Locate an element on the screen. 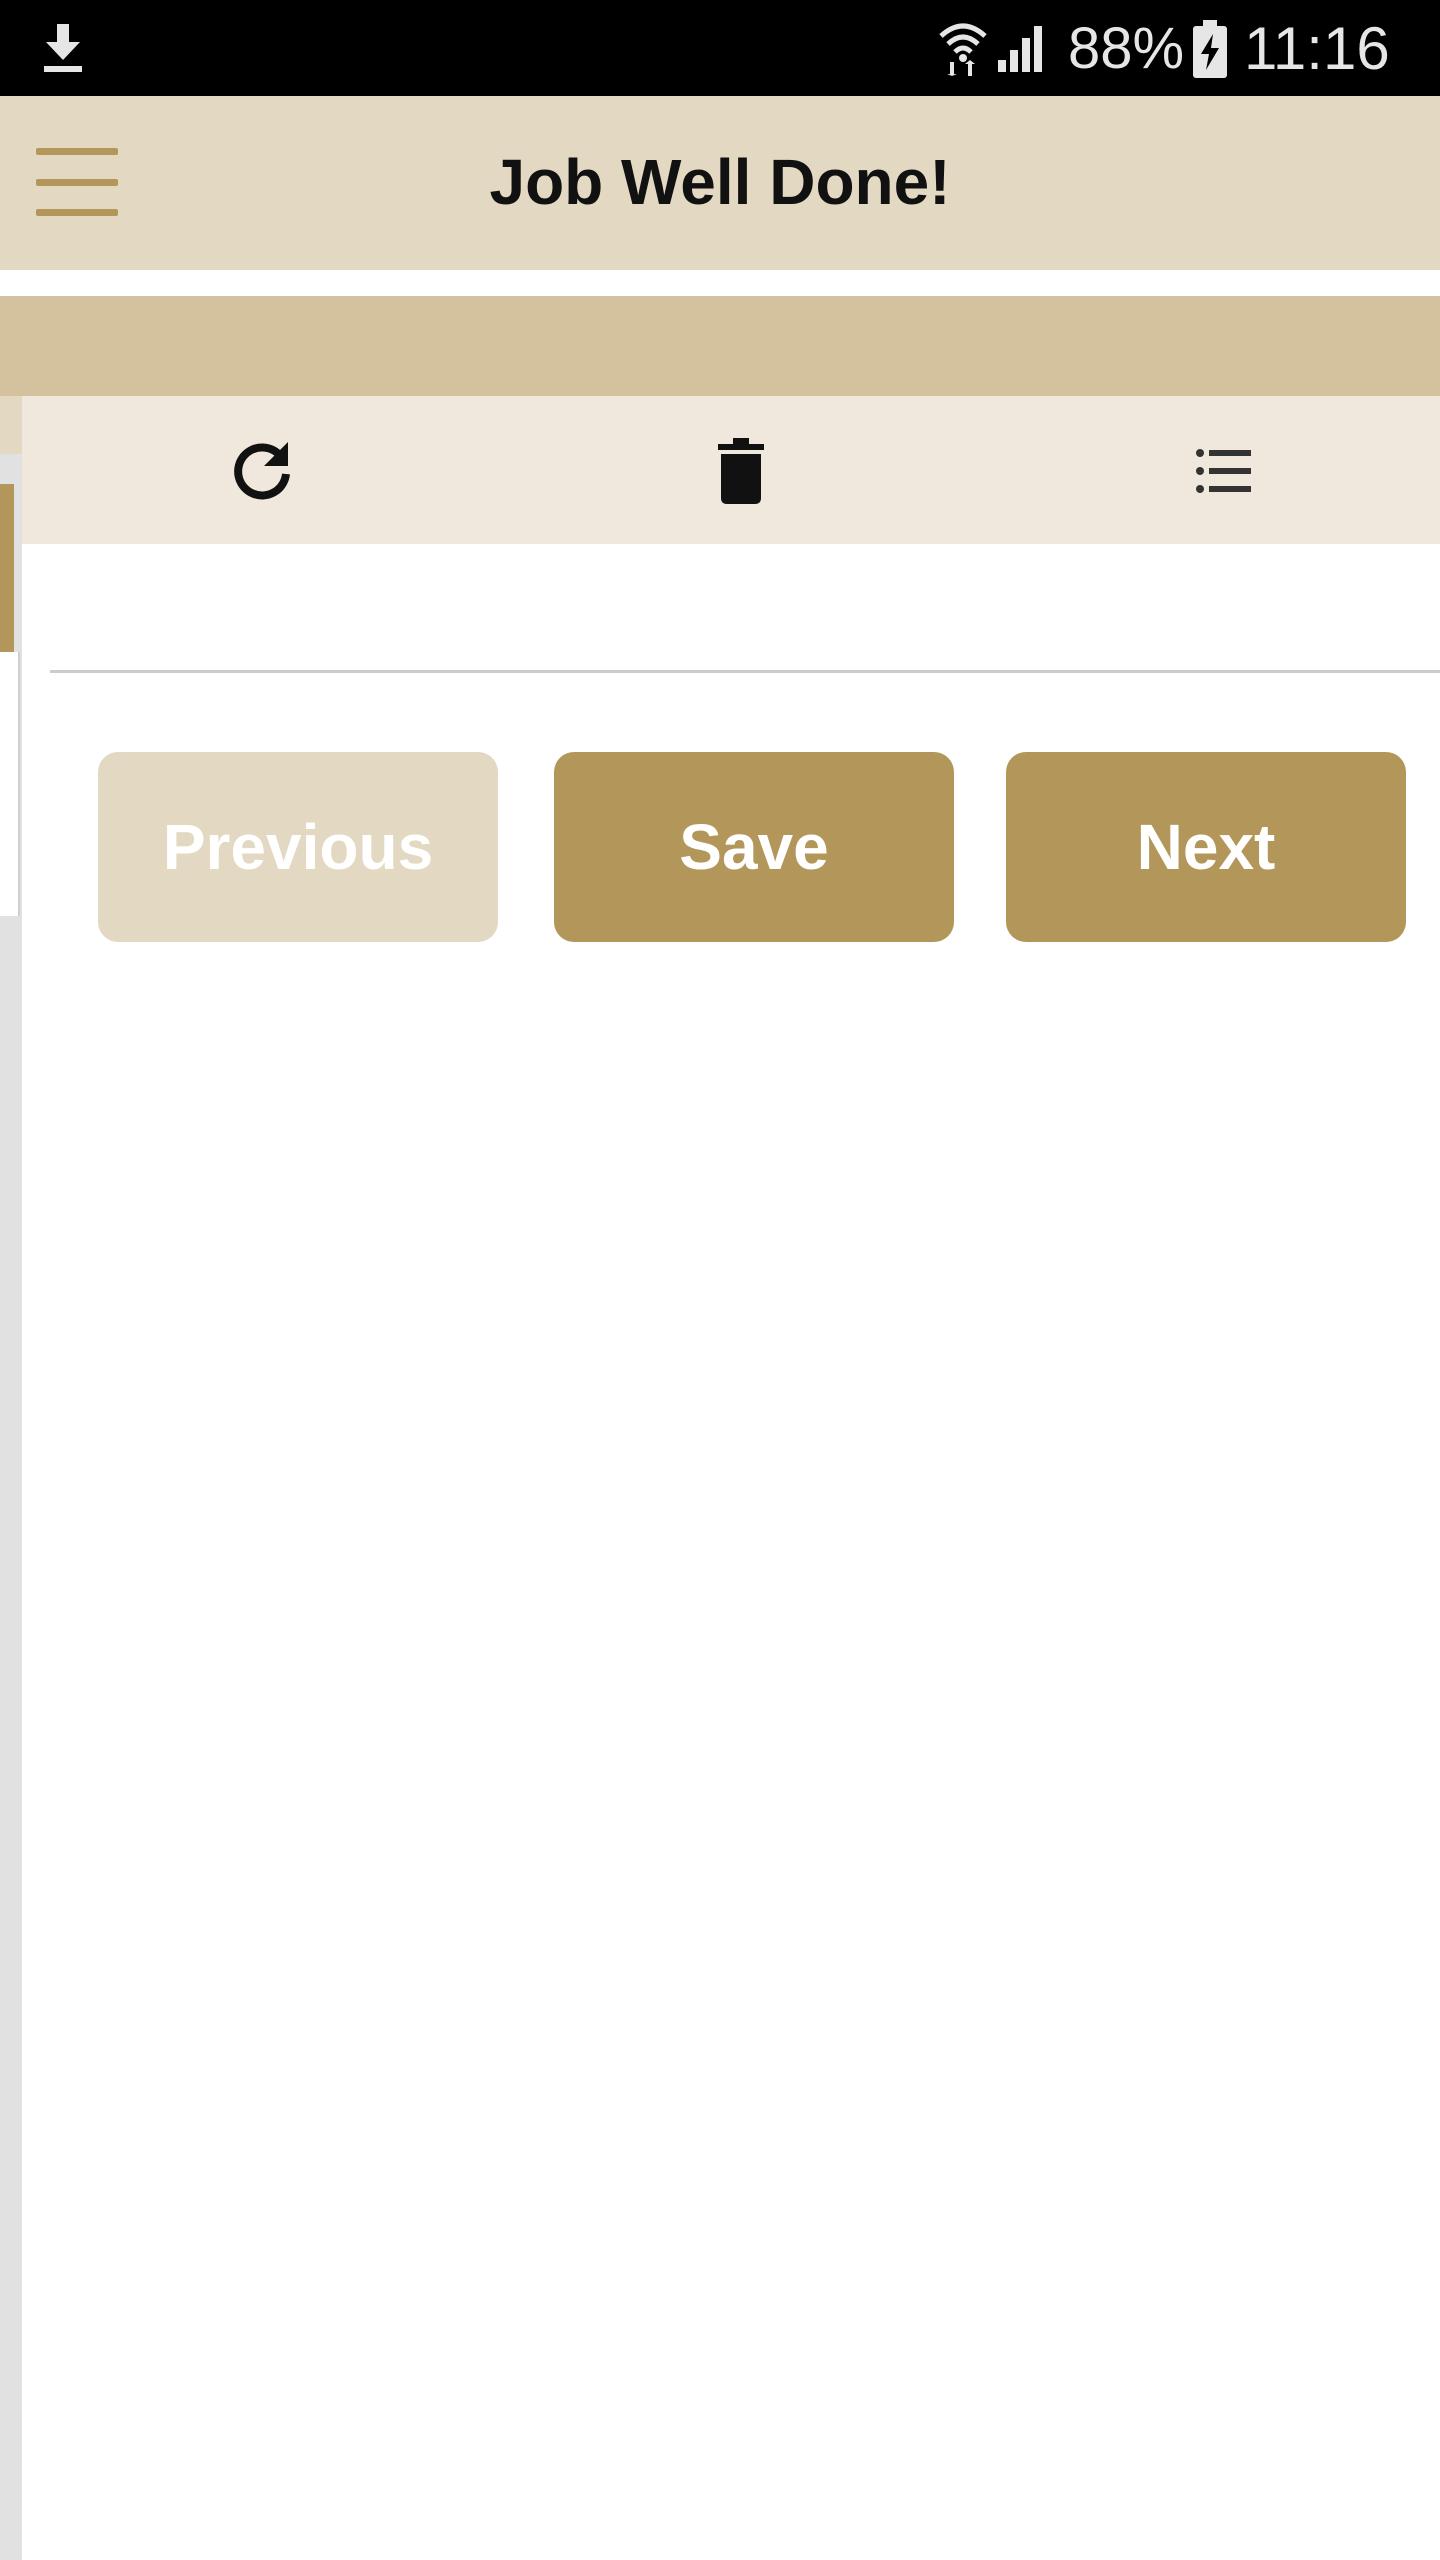  background-page-edge-top is located at coordinates (11, 283).